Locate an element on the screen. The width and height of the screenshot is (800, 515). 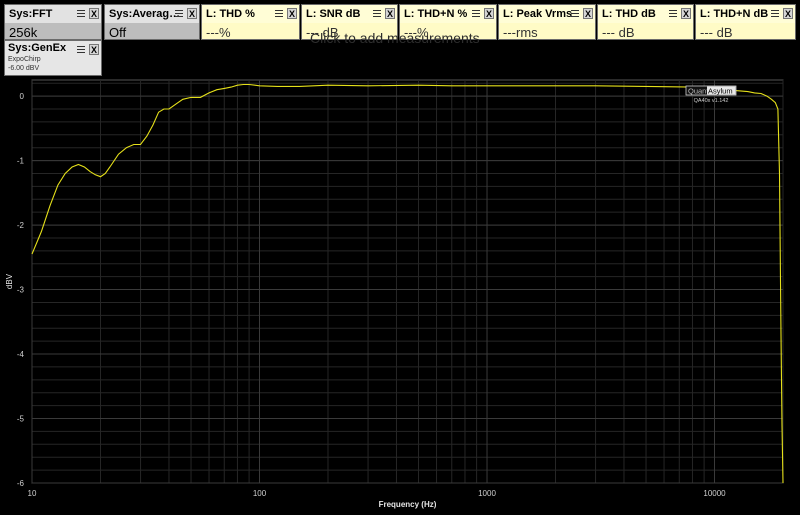
x-tick-label: 100 is located at coordinates (260, 493).